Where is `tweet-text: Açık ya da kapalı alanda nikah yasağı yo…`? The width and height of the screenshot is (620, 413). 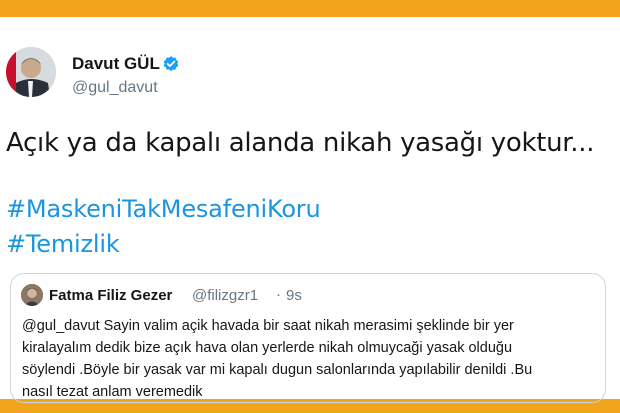 tweet-text: Açık ya da kapalı alanda nikah yasağı yo… is located at coordinates (300, 143).